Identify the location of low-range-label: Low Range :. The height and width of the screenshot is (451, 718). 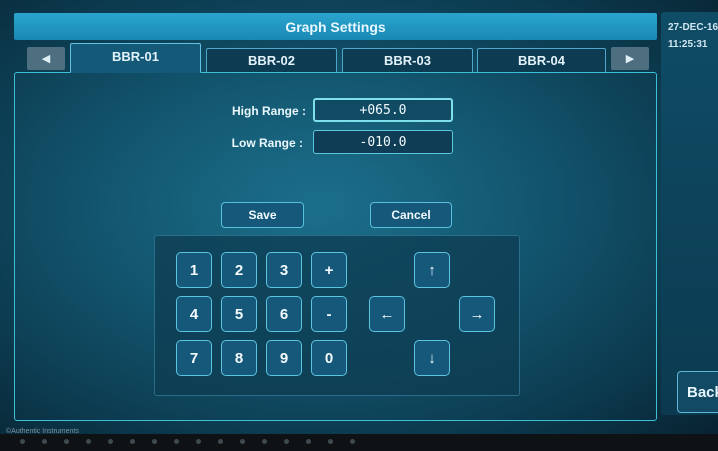
(267, 143).